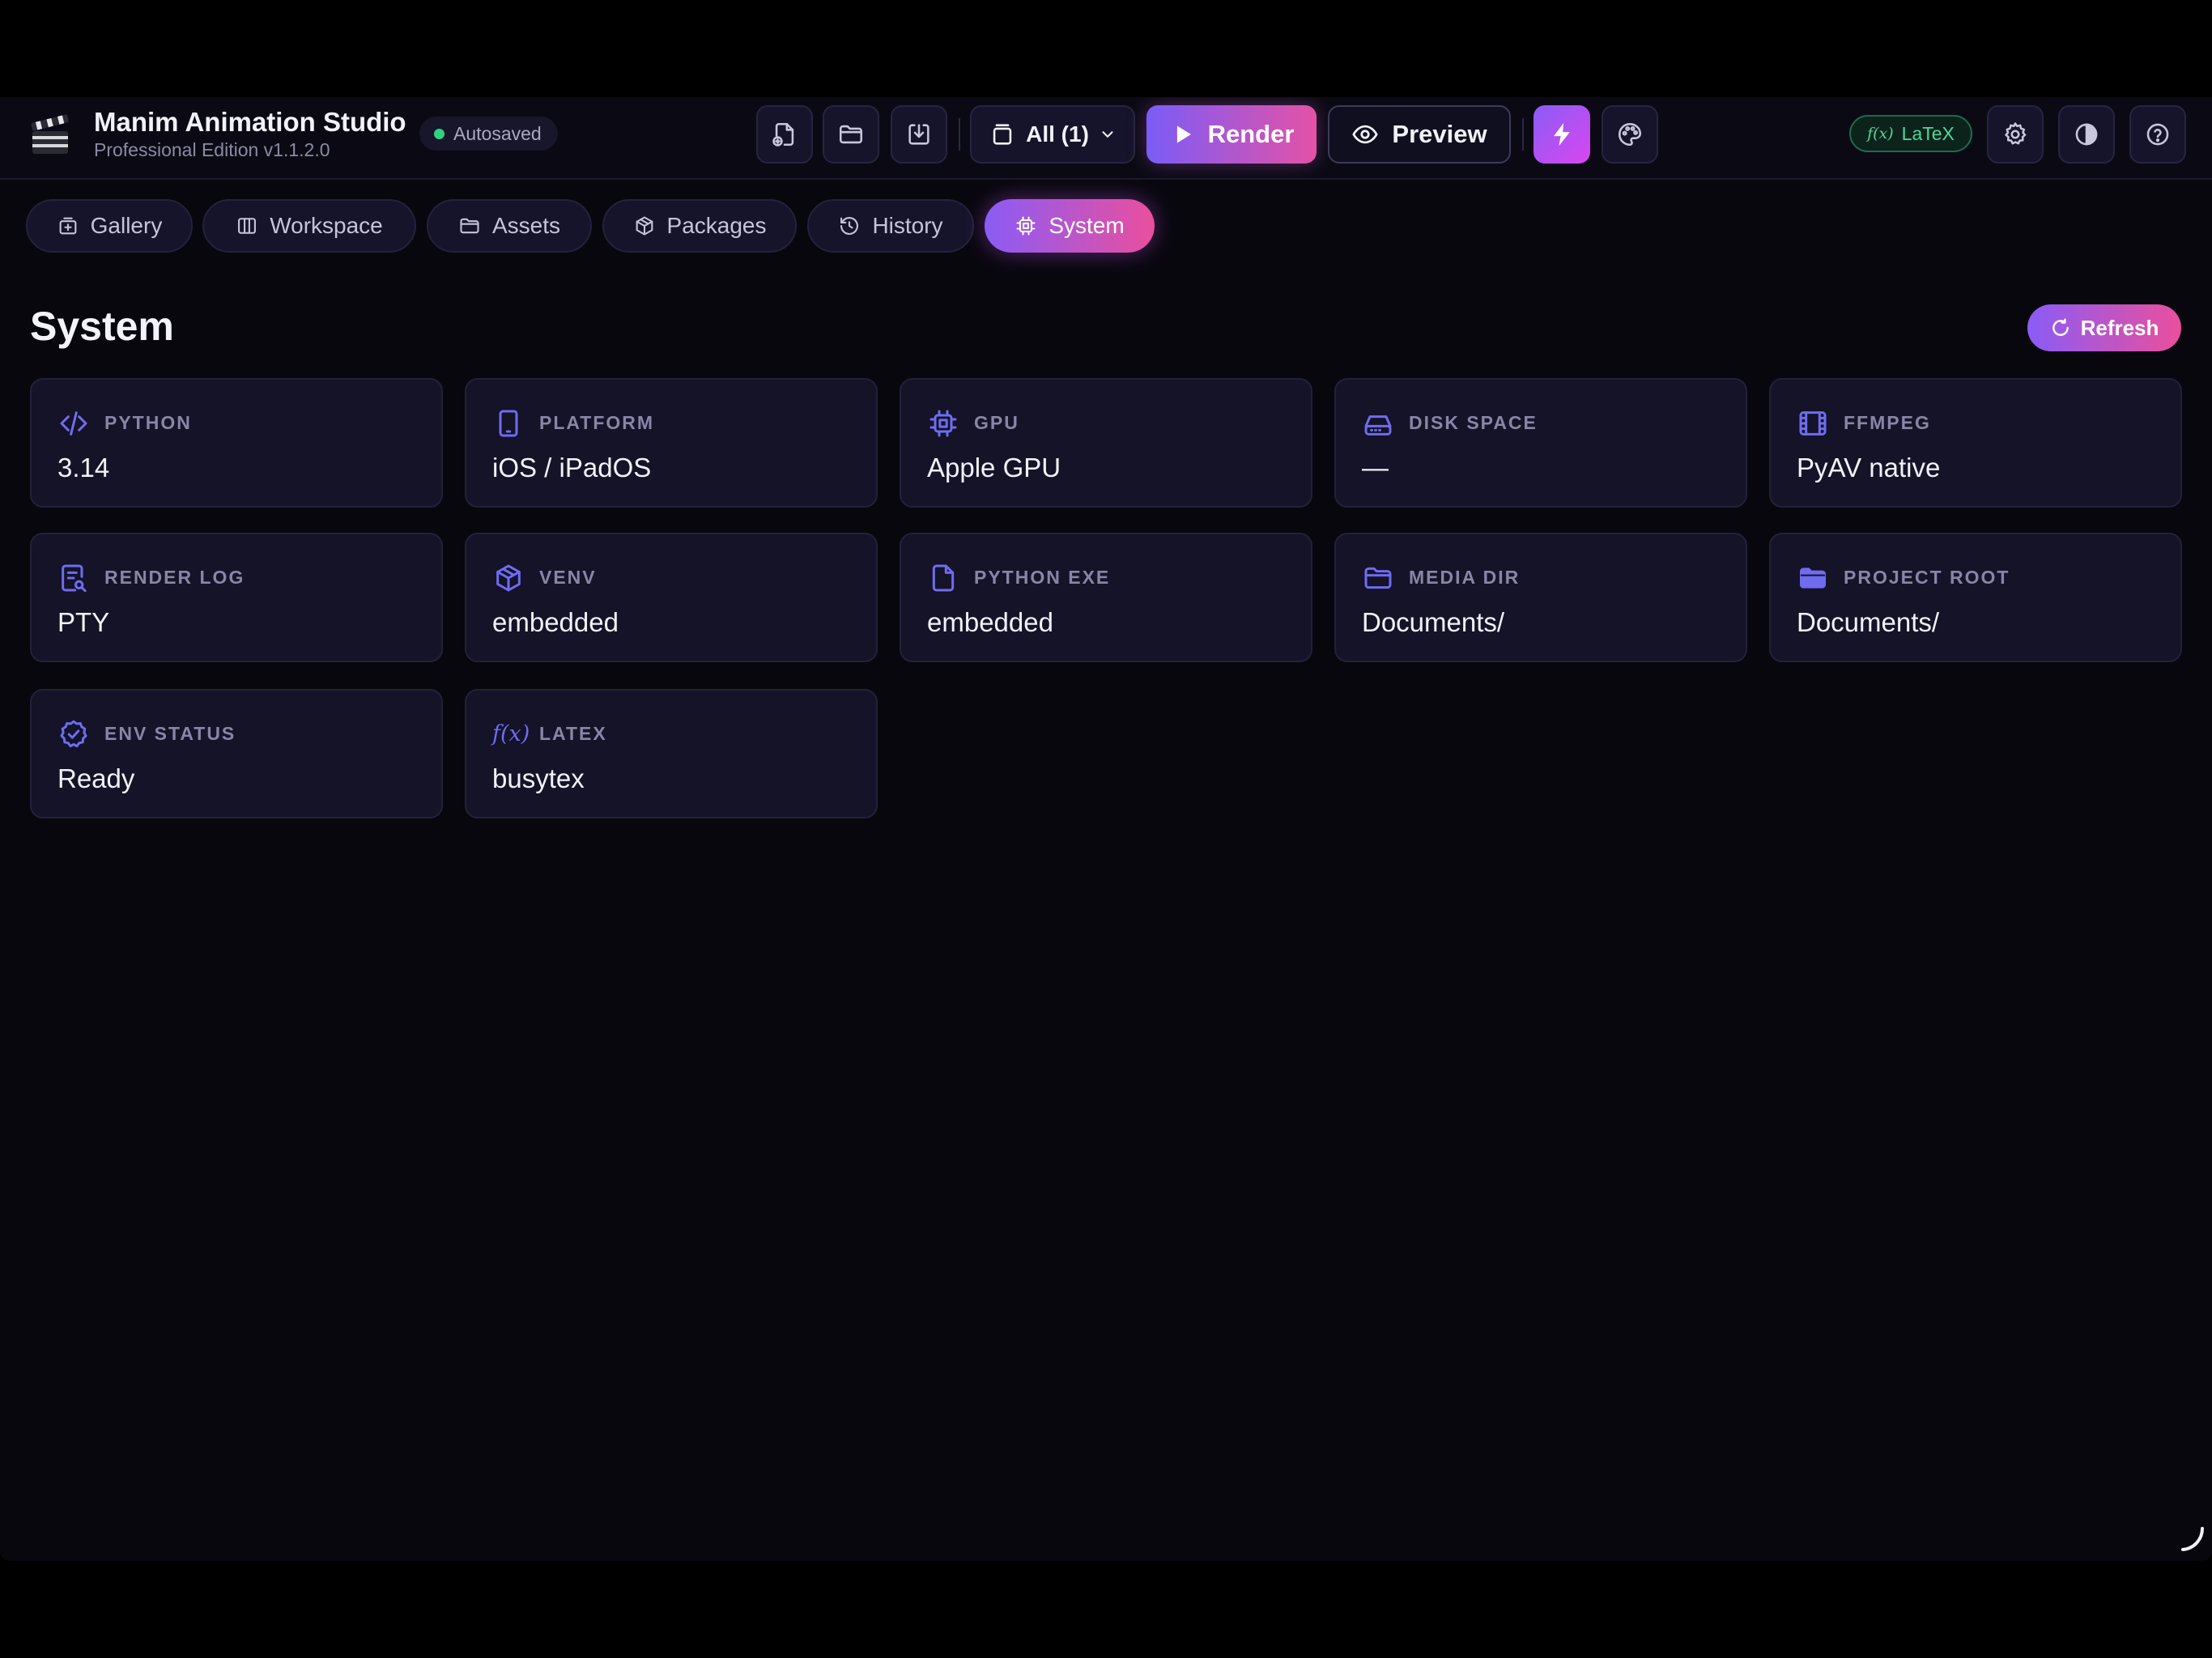  I want to click on info-card-render-log: RENDER LOG PTY, so click(236, 597).